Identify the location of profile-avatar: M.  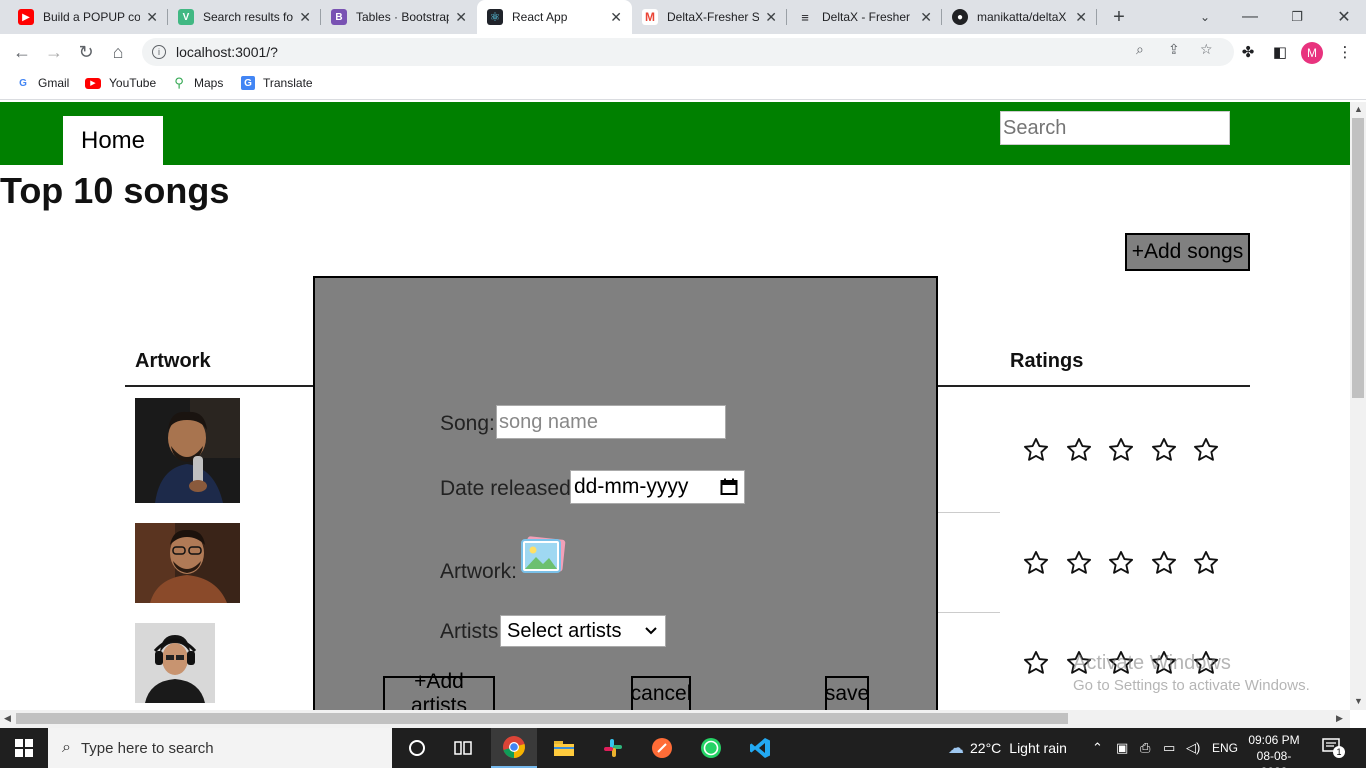
(1312, 53).